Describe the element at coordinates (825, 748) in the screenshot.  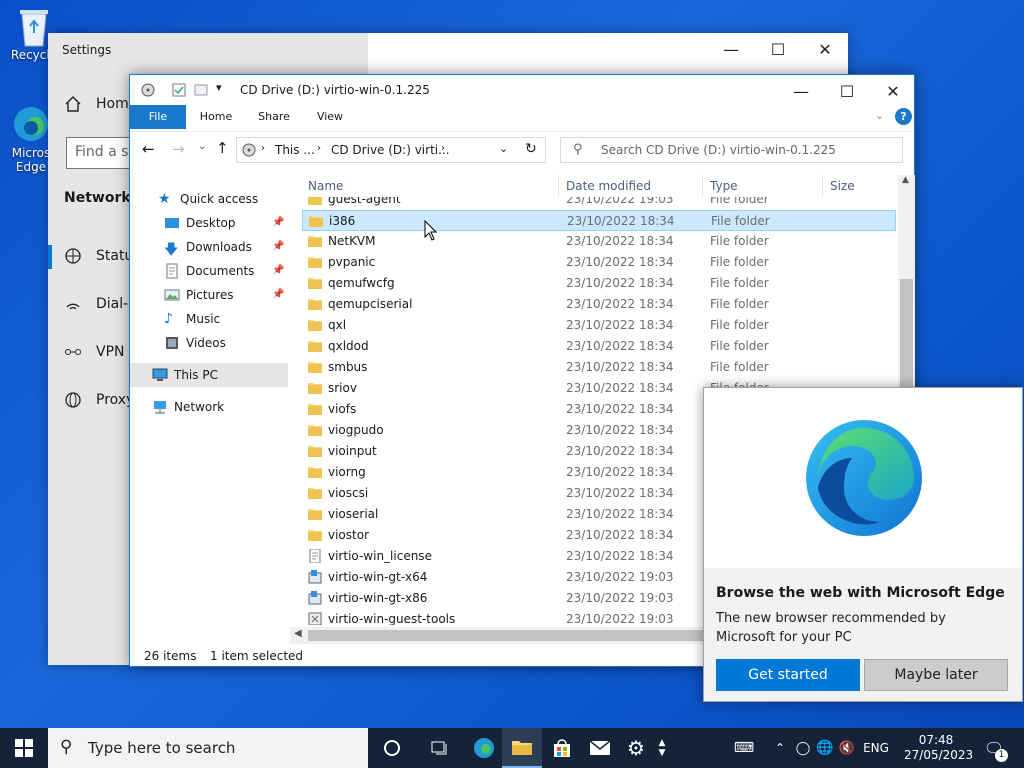
I see `network-status-icon: 🌐` at that location.